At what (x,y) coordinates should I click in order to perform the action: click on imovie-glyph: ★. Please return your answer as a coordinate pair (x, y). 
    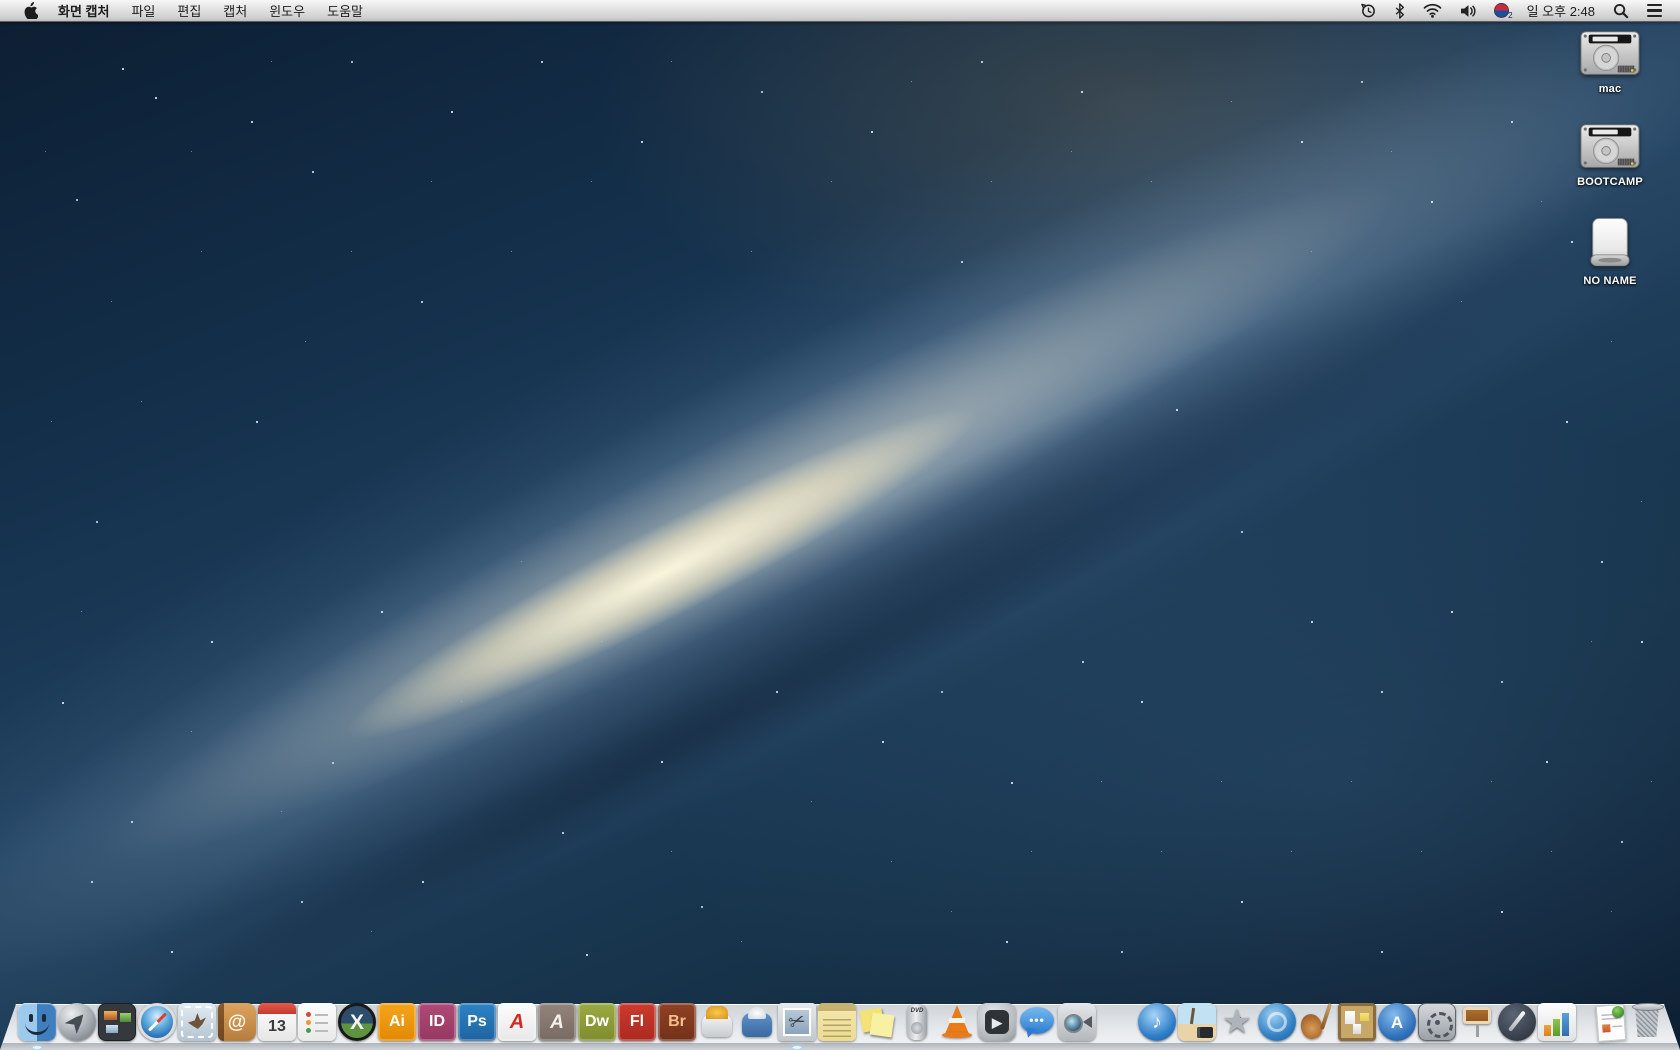
    Looking at the image, I should click on (1237, 1022).